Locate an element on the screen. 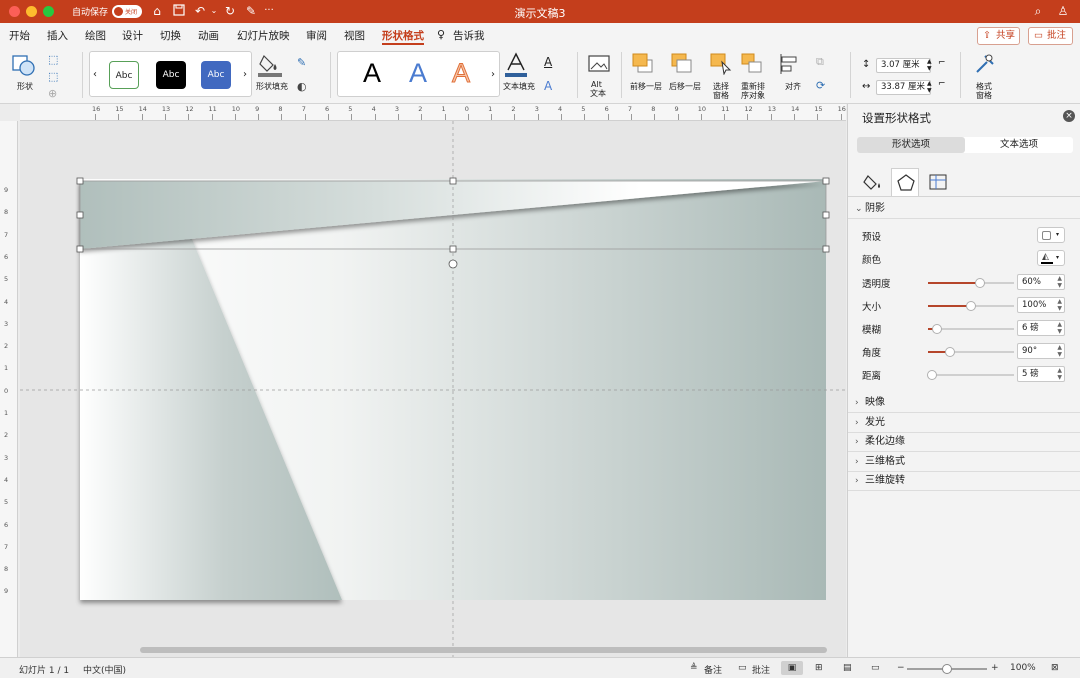 The width and height of the screenshot is (1080, 678). style-swatch-black: Abc is located at coordinates (171, 75).